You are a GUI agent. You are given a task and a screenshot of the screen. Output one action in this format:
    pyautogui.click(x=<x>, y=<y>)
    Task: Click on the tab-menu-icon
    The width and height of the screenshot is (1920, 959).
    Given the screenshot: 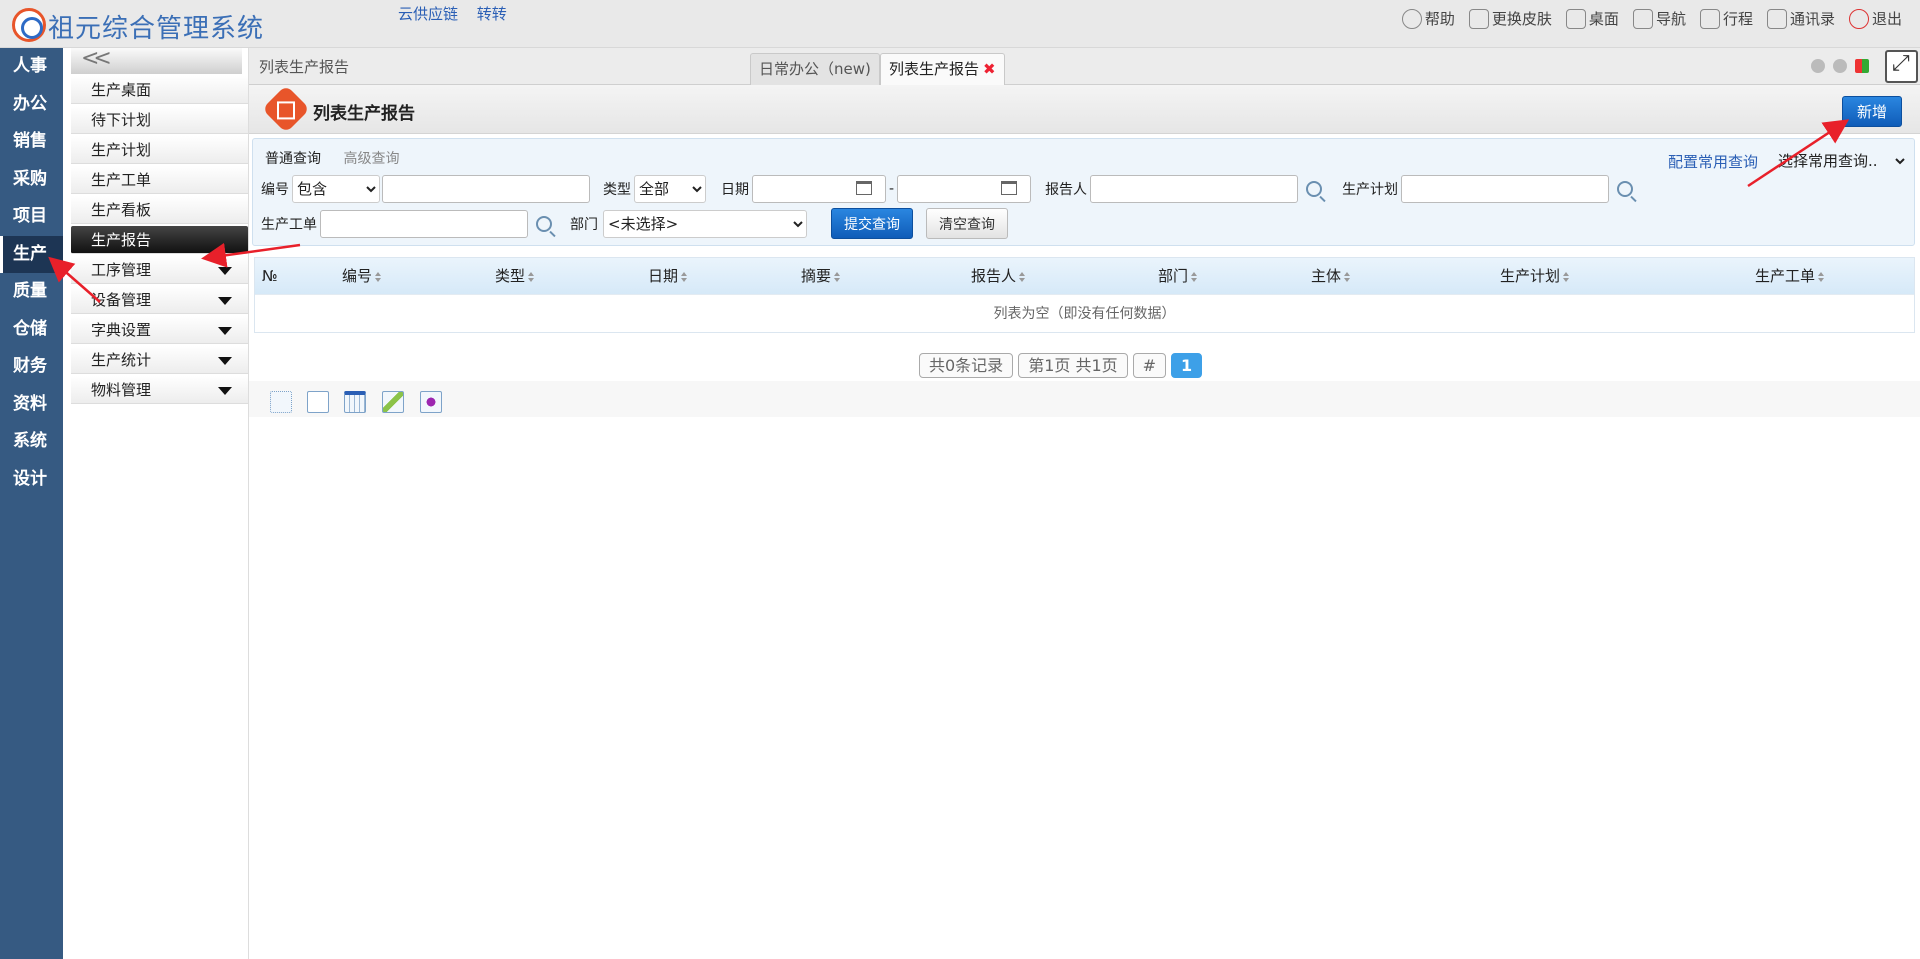 What is the action you would take?
    pyautogui.click(x=1862, y=66)
    